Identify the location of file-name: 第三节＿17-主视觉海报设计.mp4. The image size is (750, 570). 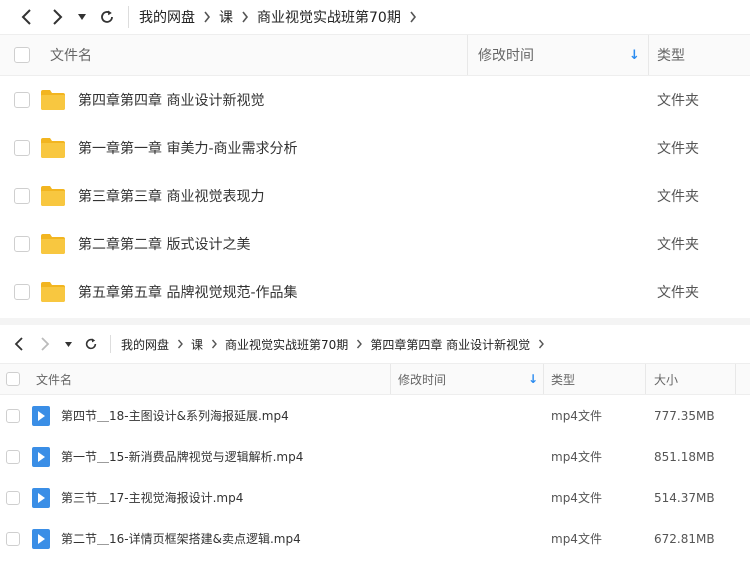
(152, 497).